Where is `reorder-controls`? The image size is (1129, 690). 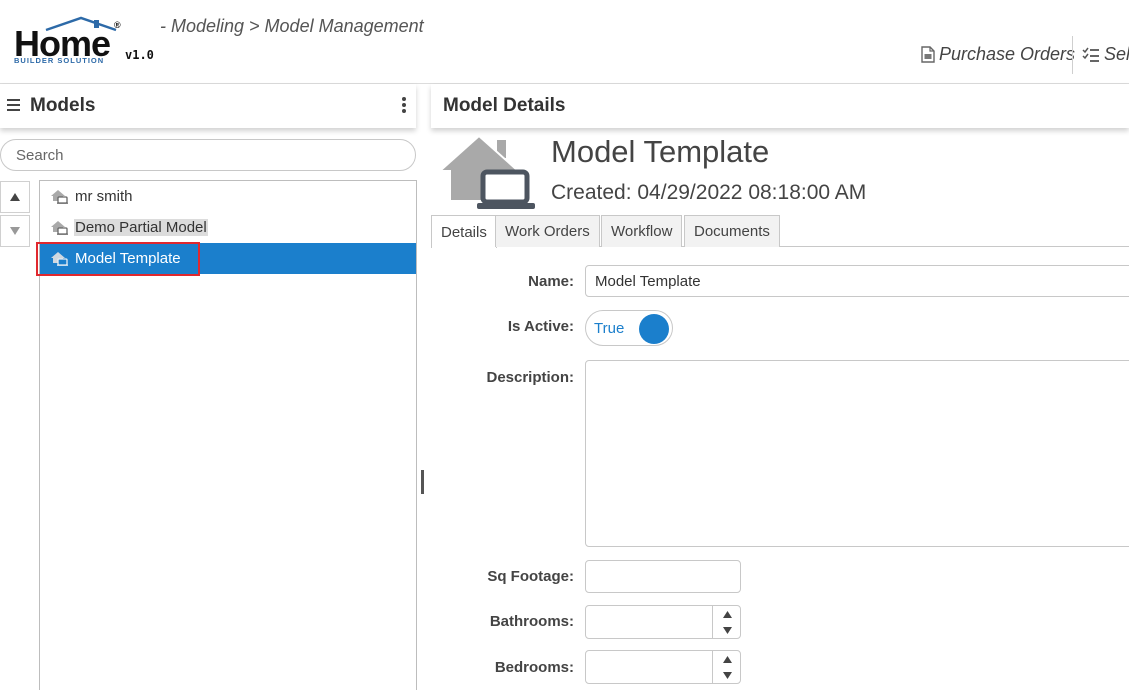
reorder-controls is located at coordinates (15, 217).